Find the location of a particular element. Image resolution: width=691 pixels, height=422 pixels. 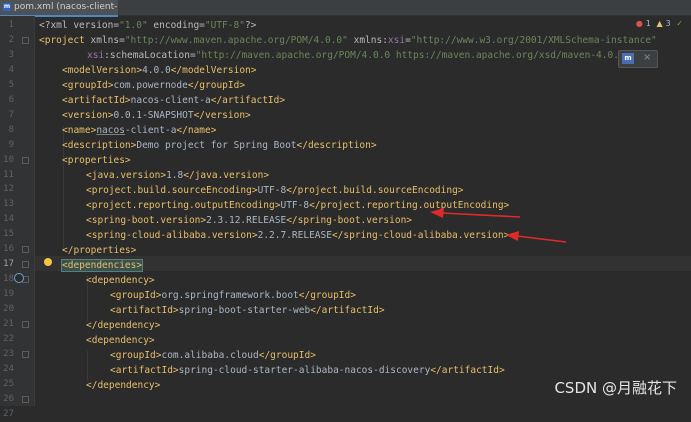

annotation-arrows is located at coordinates (498, 225).